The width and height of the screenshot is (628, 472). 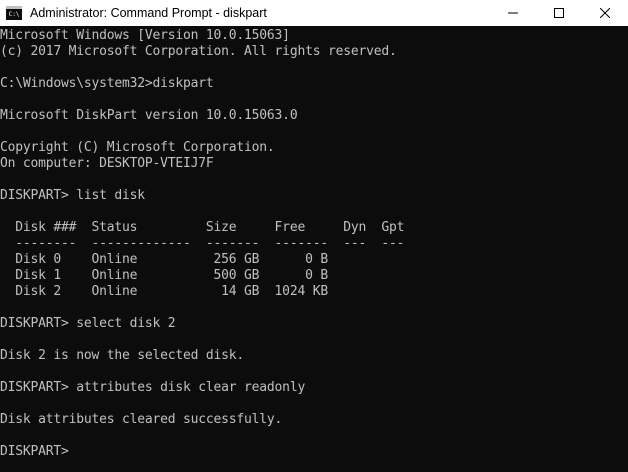 What do you see at coordinates (149, 115) in the screenshot?
I see `console-line: Microsoft DiskPart version 10.0.15063.0` at bounding box center [149, 115].